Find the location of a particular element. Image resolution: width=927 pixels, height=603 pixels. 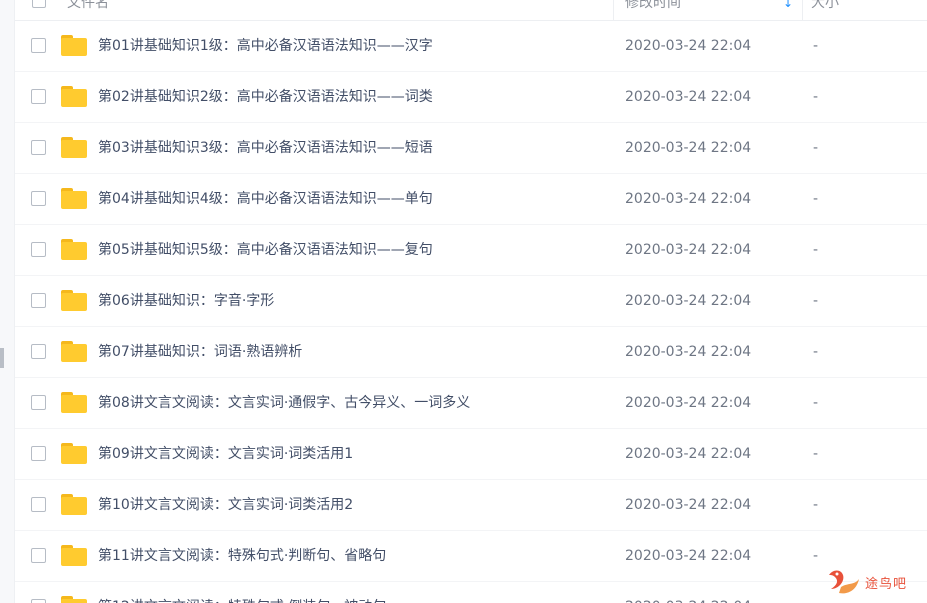

file-row: 第12讲文言文阅读：特殊句式·倒装句、被动句 2020-03-24 22:04 - is located at coordinates (471, 592).